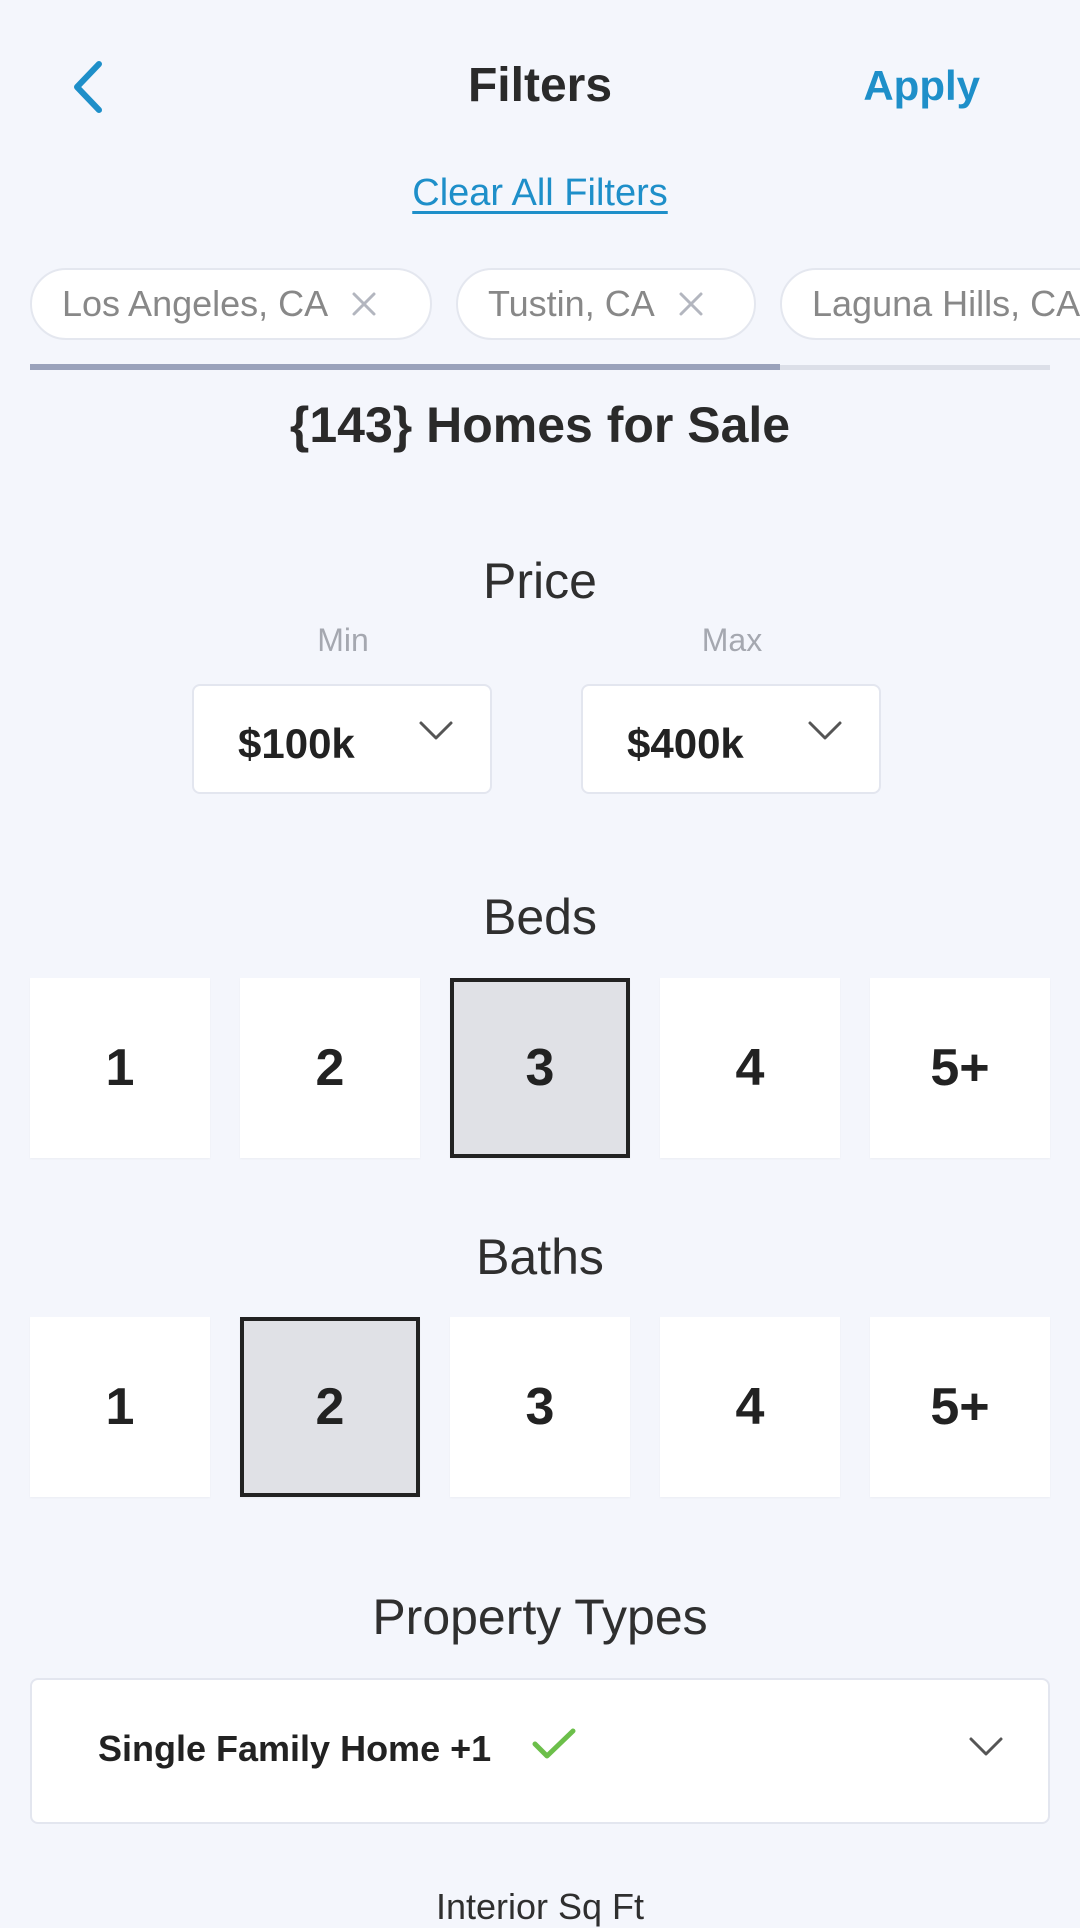 The image size is (1080, 1928). What do you see at coordinates (540, 581) in the screenshot?
I see `price-title: Price` at bounding box center [540, 581].